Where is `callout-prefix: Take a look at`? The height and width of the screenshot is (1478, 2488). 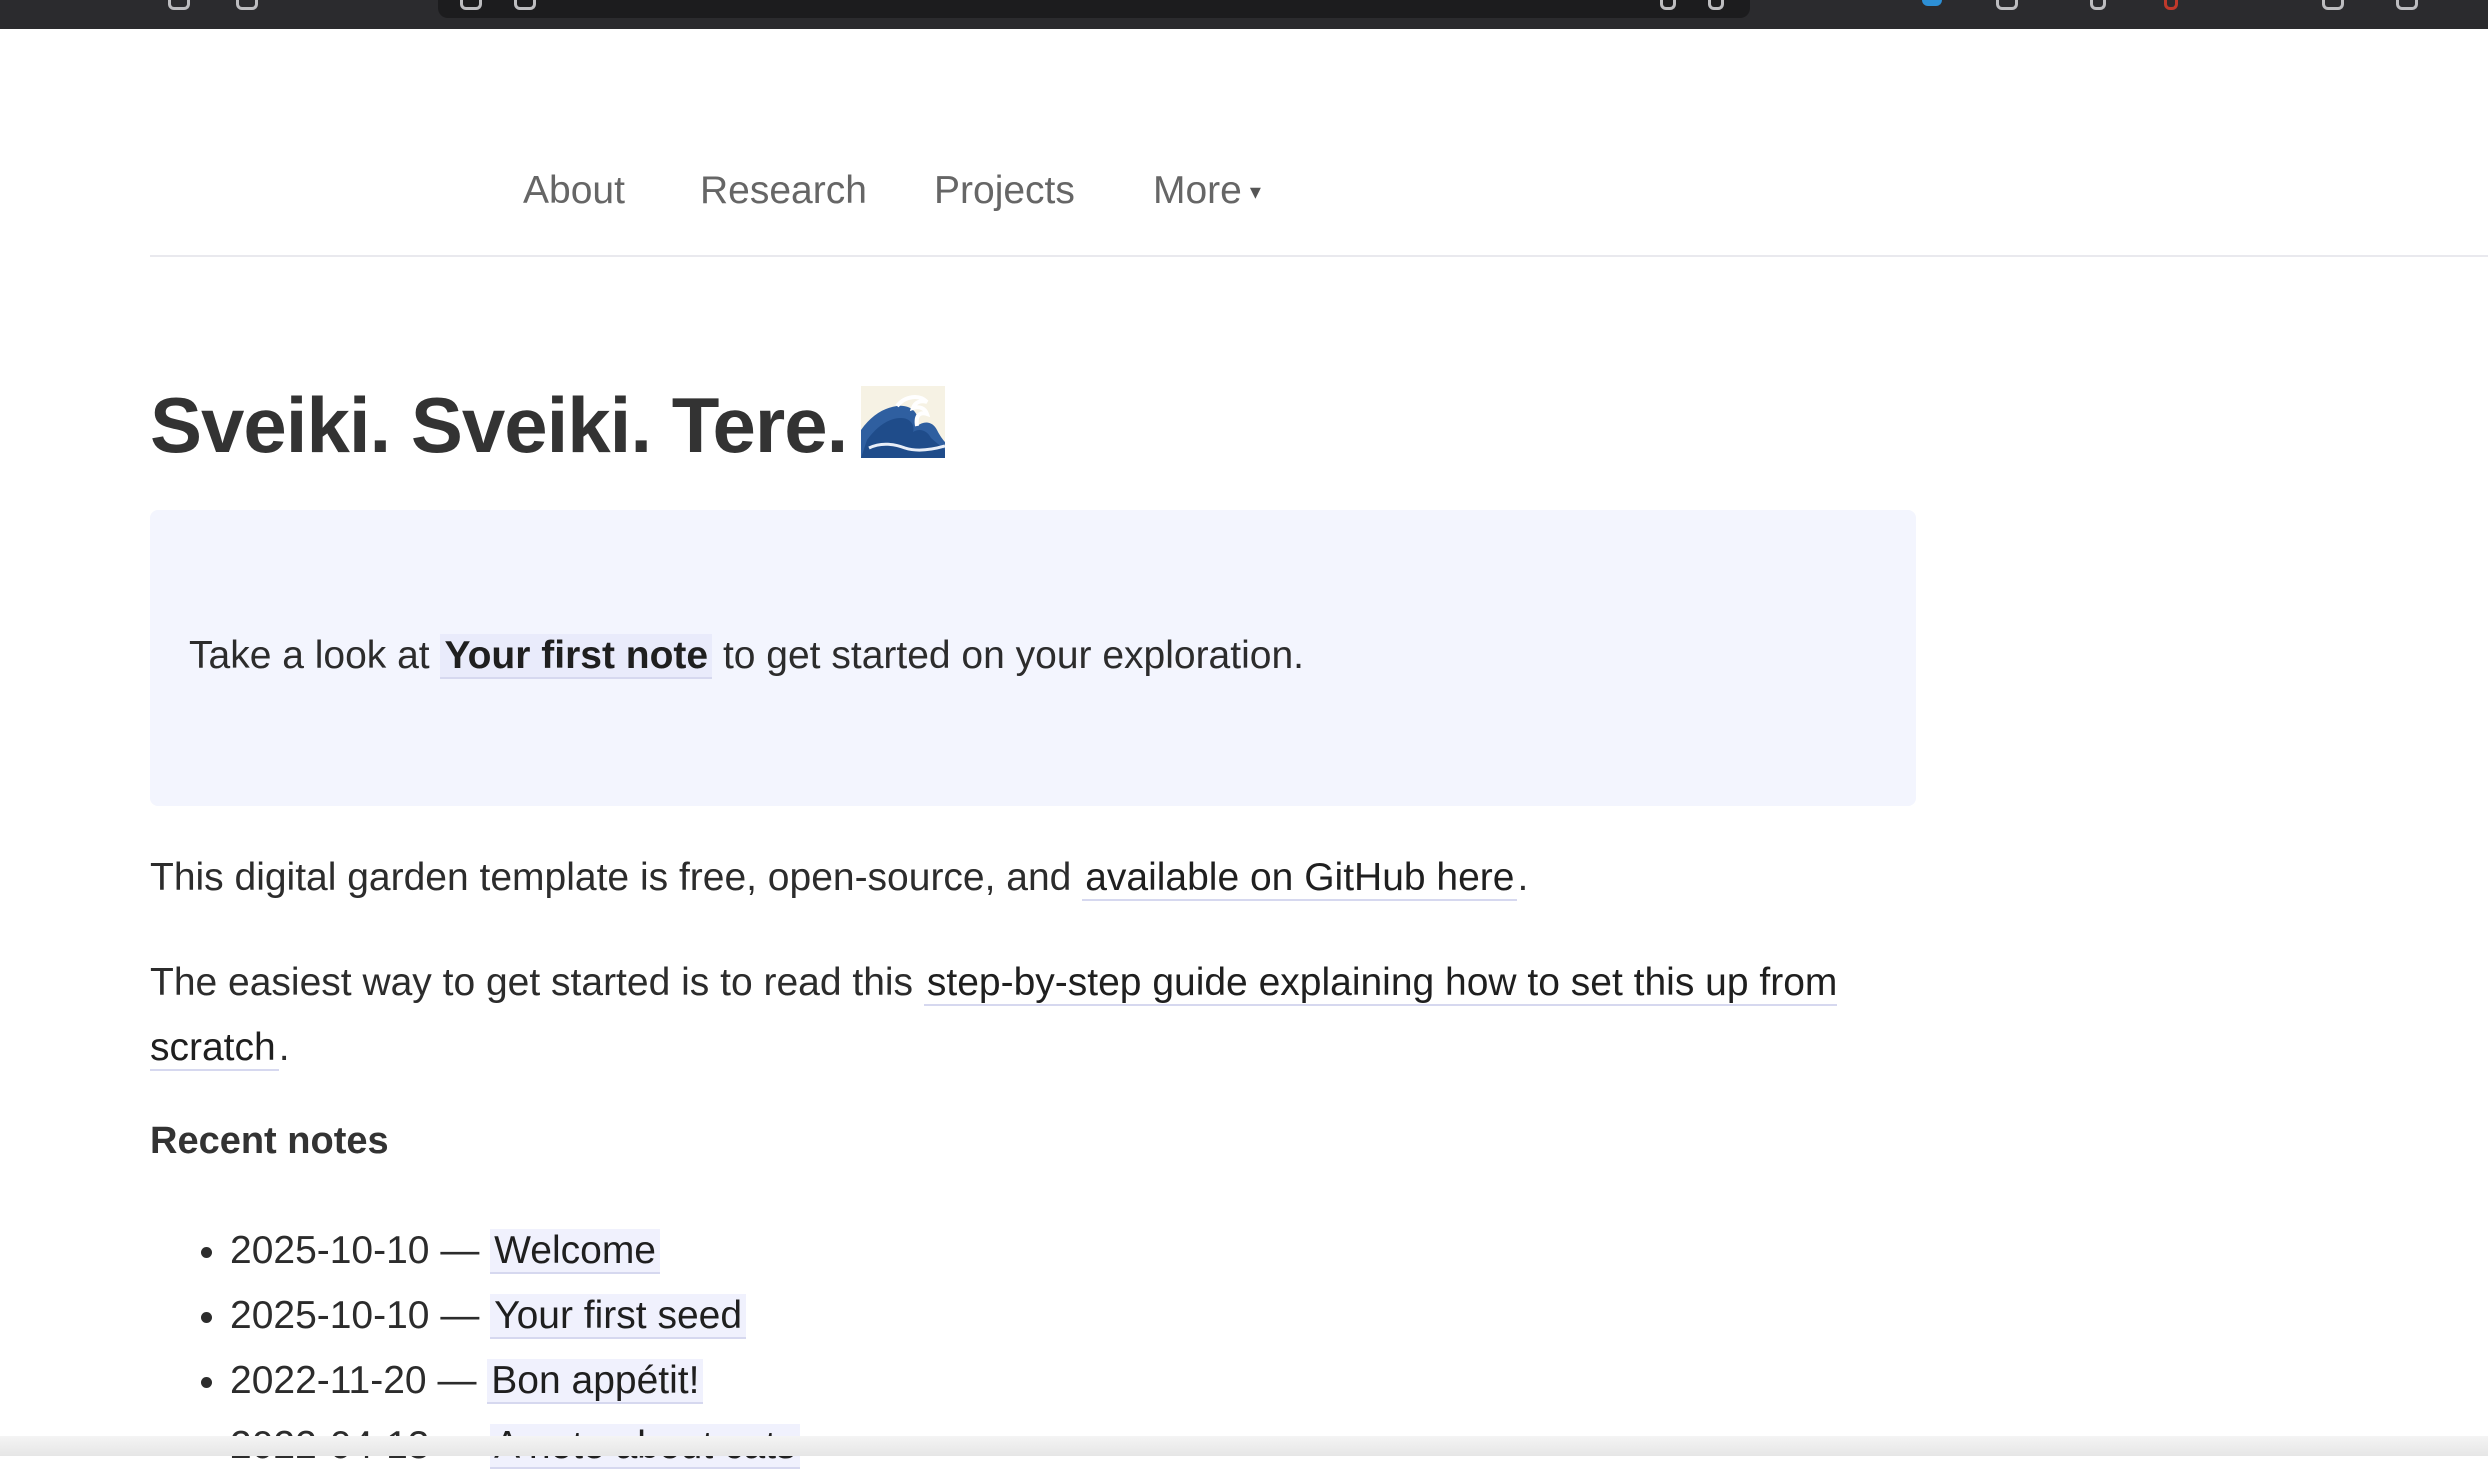
callout-prefix: Take a look at is located at coordinates (315, 655).